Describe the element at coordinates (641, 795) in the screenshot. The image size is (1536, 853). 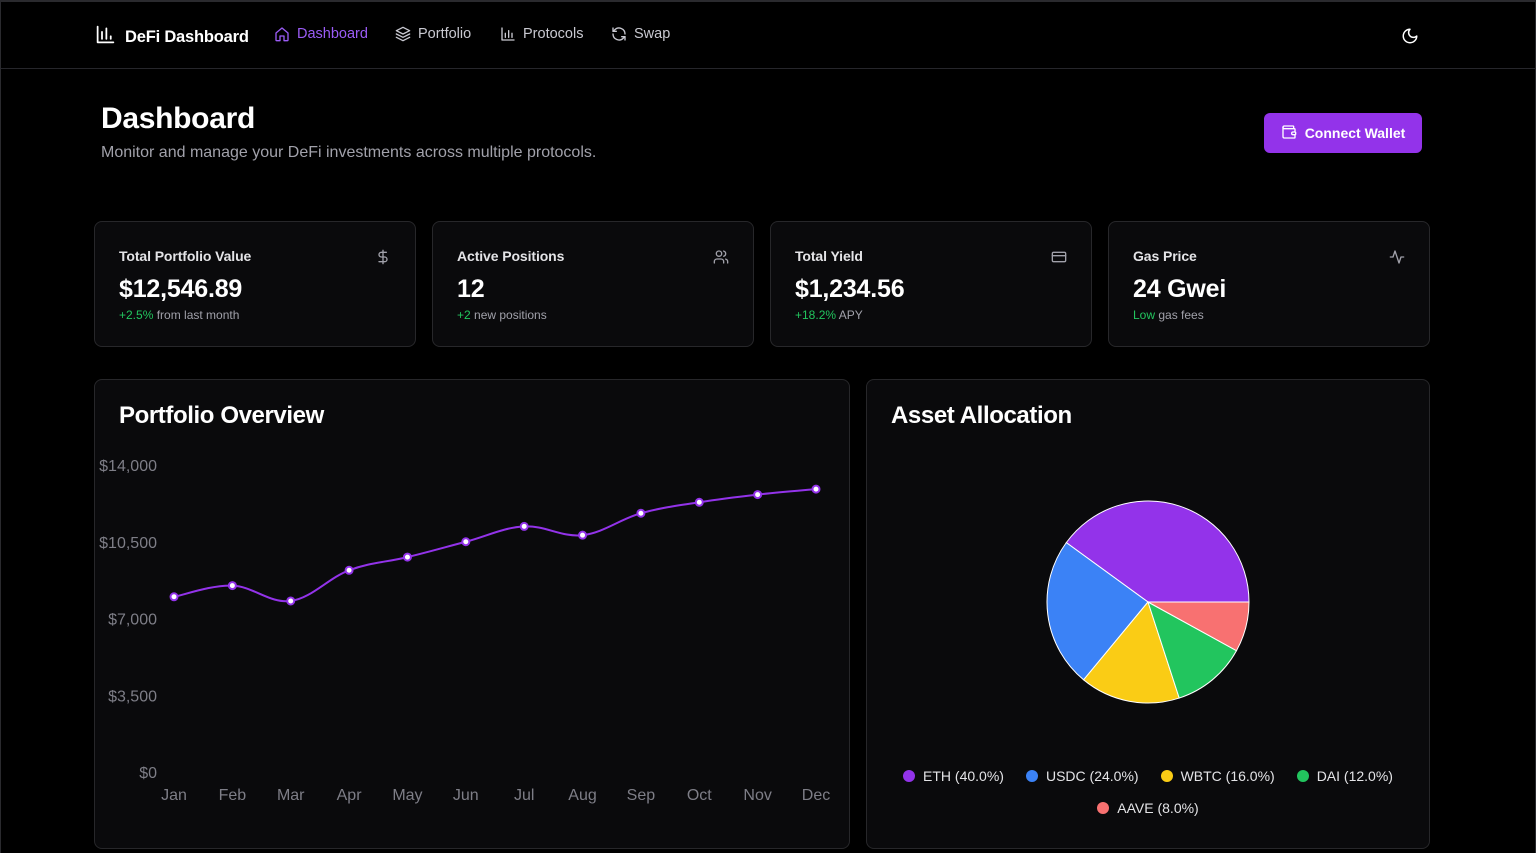
I see `x-tick-label: Sep` at that location.